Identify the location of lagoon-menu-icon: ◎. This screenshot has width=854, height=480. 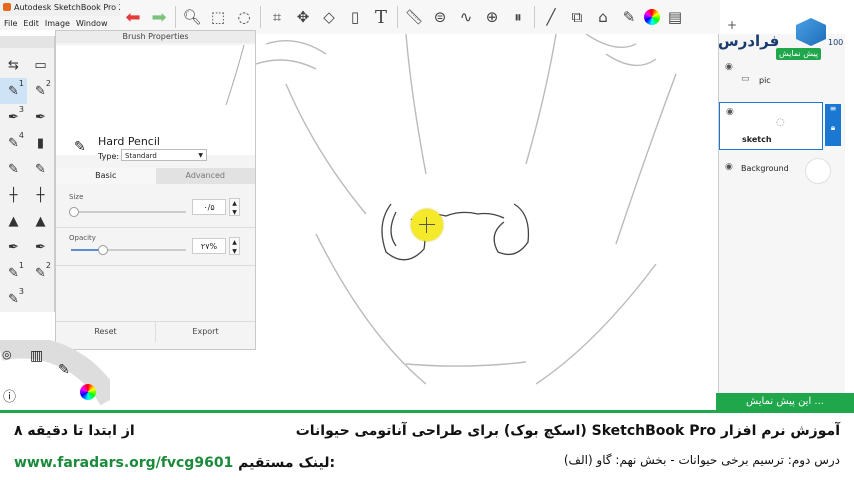
(7, 354).